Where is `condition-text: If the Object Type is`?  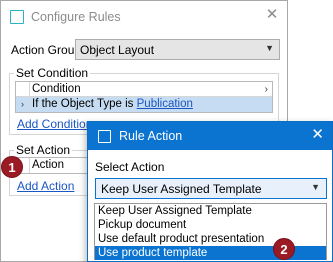 condition-text: If the Object Type is is located at coordinates (84, 104).